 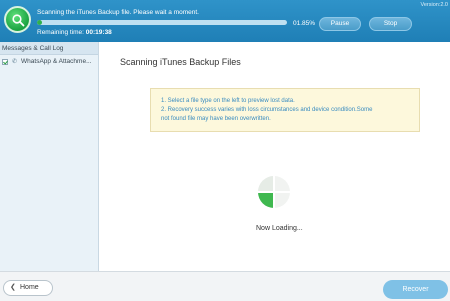 What do you see at coordinates (60, 32) in the screenshot?
I see `remaining-time-label: Remaining time:` at bounding box center [60, 32].